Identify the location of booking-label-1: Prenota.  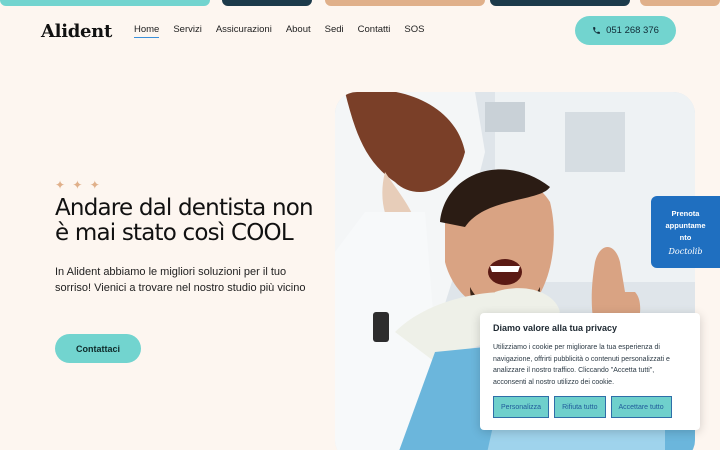
(685, 213).